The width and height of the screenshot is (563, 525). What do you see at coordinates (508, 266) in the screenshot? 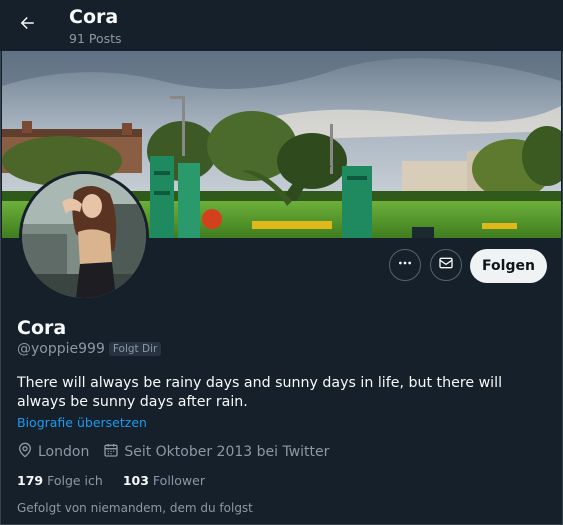
I see `follow-button: Folgen` at bounding box center [508, 266].